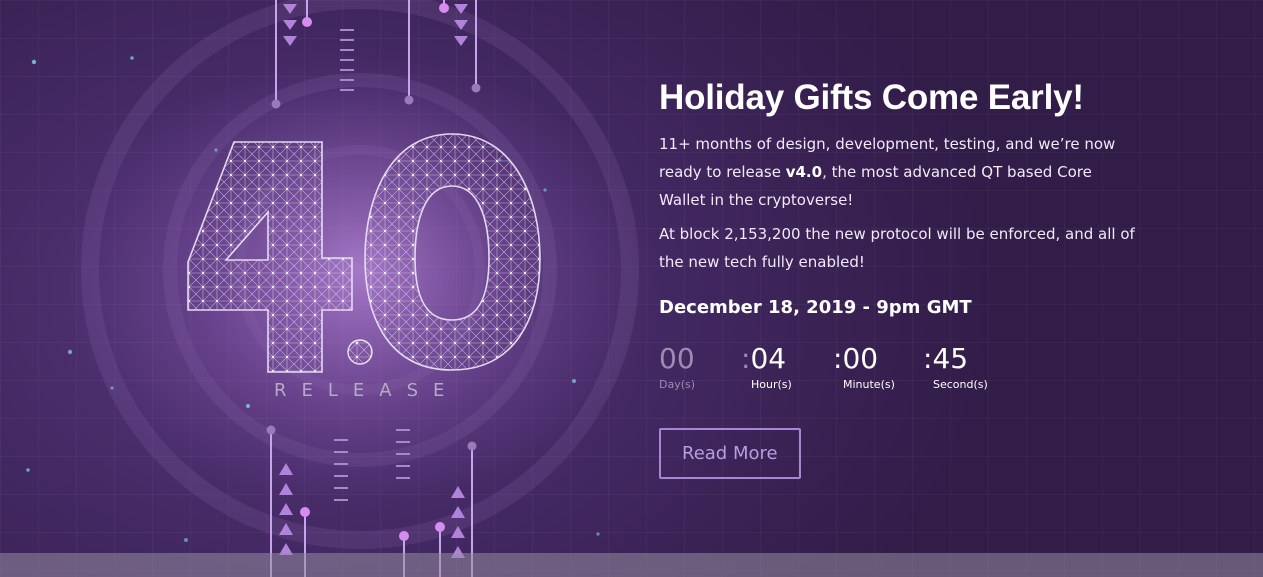 This screenshot has width=1263, height=577. I want to click on countdown-seconds-label: Second(s), so click(960, 384).